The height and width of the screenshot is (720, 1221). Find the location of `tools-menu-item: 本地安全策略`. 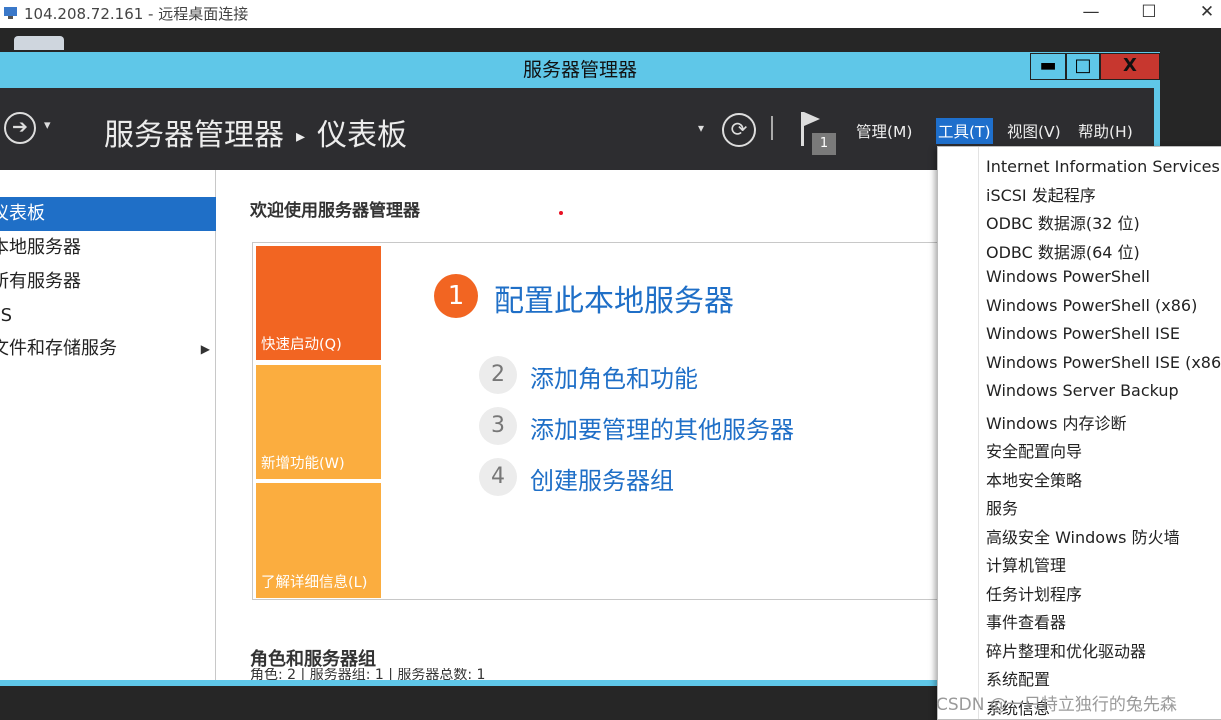

tools-menu-item: 本地安全策略 is located at coordinates (1034, 479).